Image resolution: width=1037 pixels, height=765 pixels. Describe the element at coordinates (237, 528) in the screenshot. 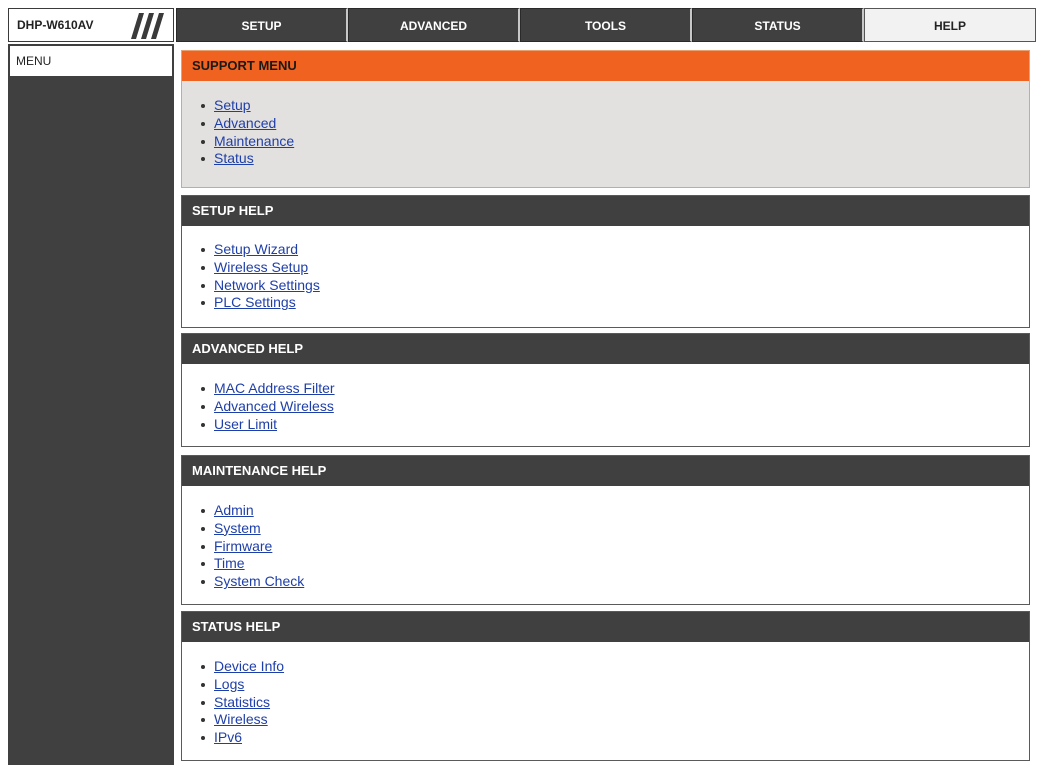

I see `link-system: System` at that location.